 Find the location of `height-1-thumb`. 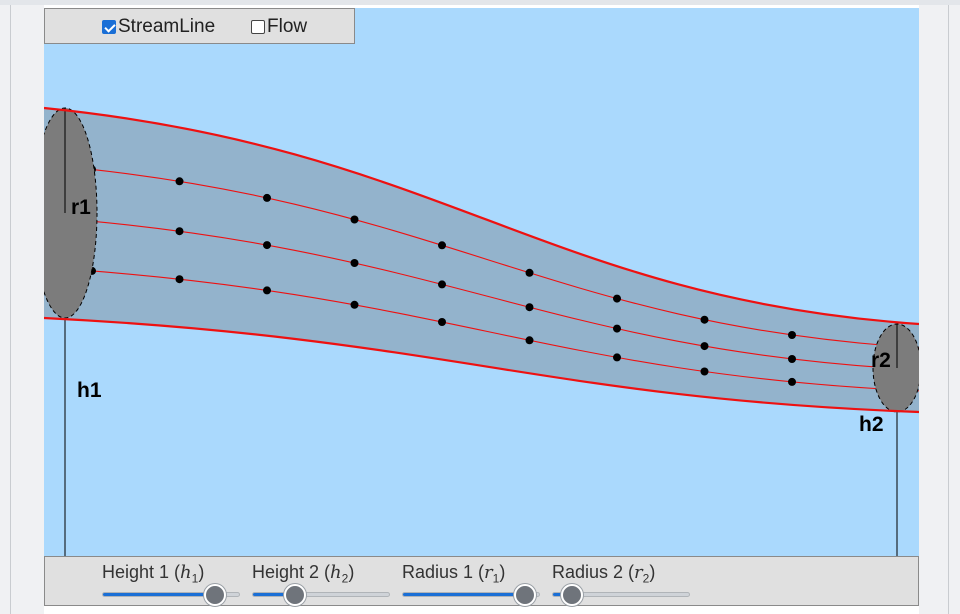

height-1-thumb is located at coordinates (214, 594).